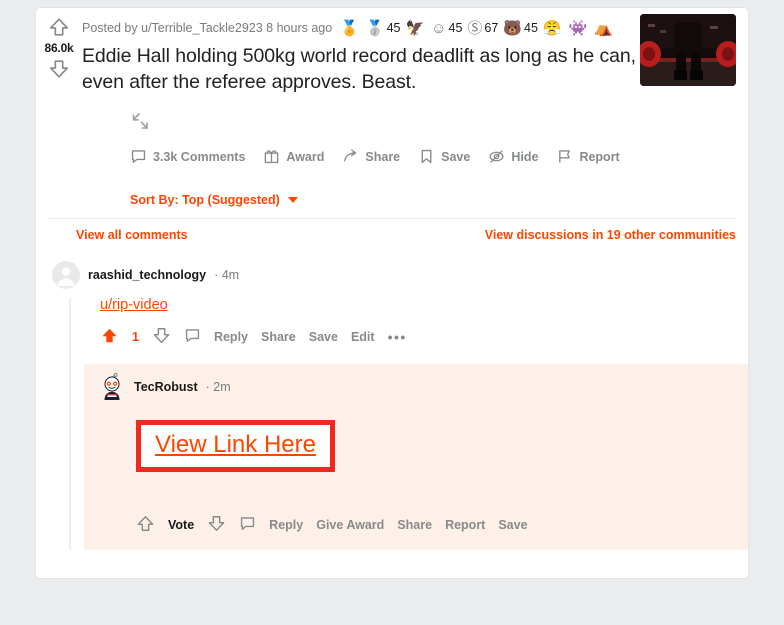 The width and height of the screenshot is (784, 625). I want to click on tecrobust-snoo-avatar, so click(112, 387).